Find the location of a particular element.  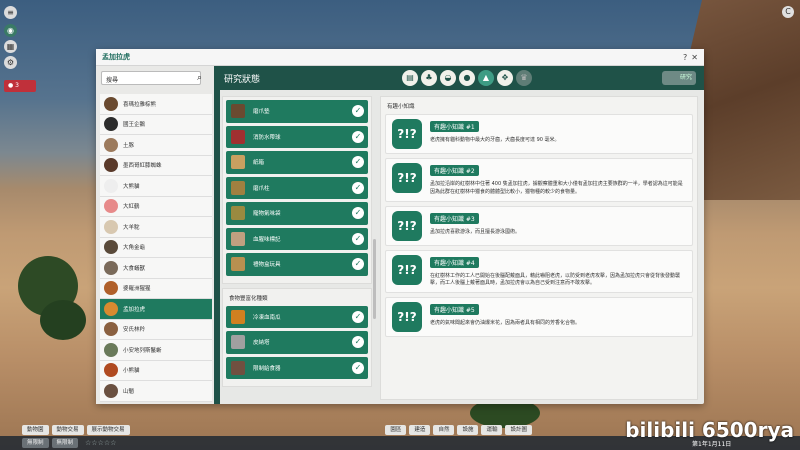

research-header: 研究狀態 ▤ ♣ ◒ ● ▲ ✥ ♛ 研究 is located at coordinates (459, 78).